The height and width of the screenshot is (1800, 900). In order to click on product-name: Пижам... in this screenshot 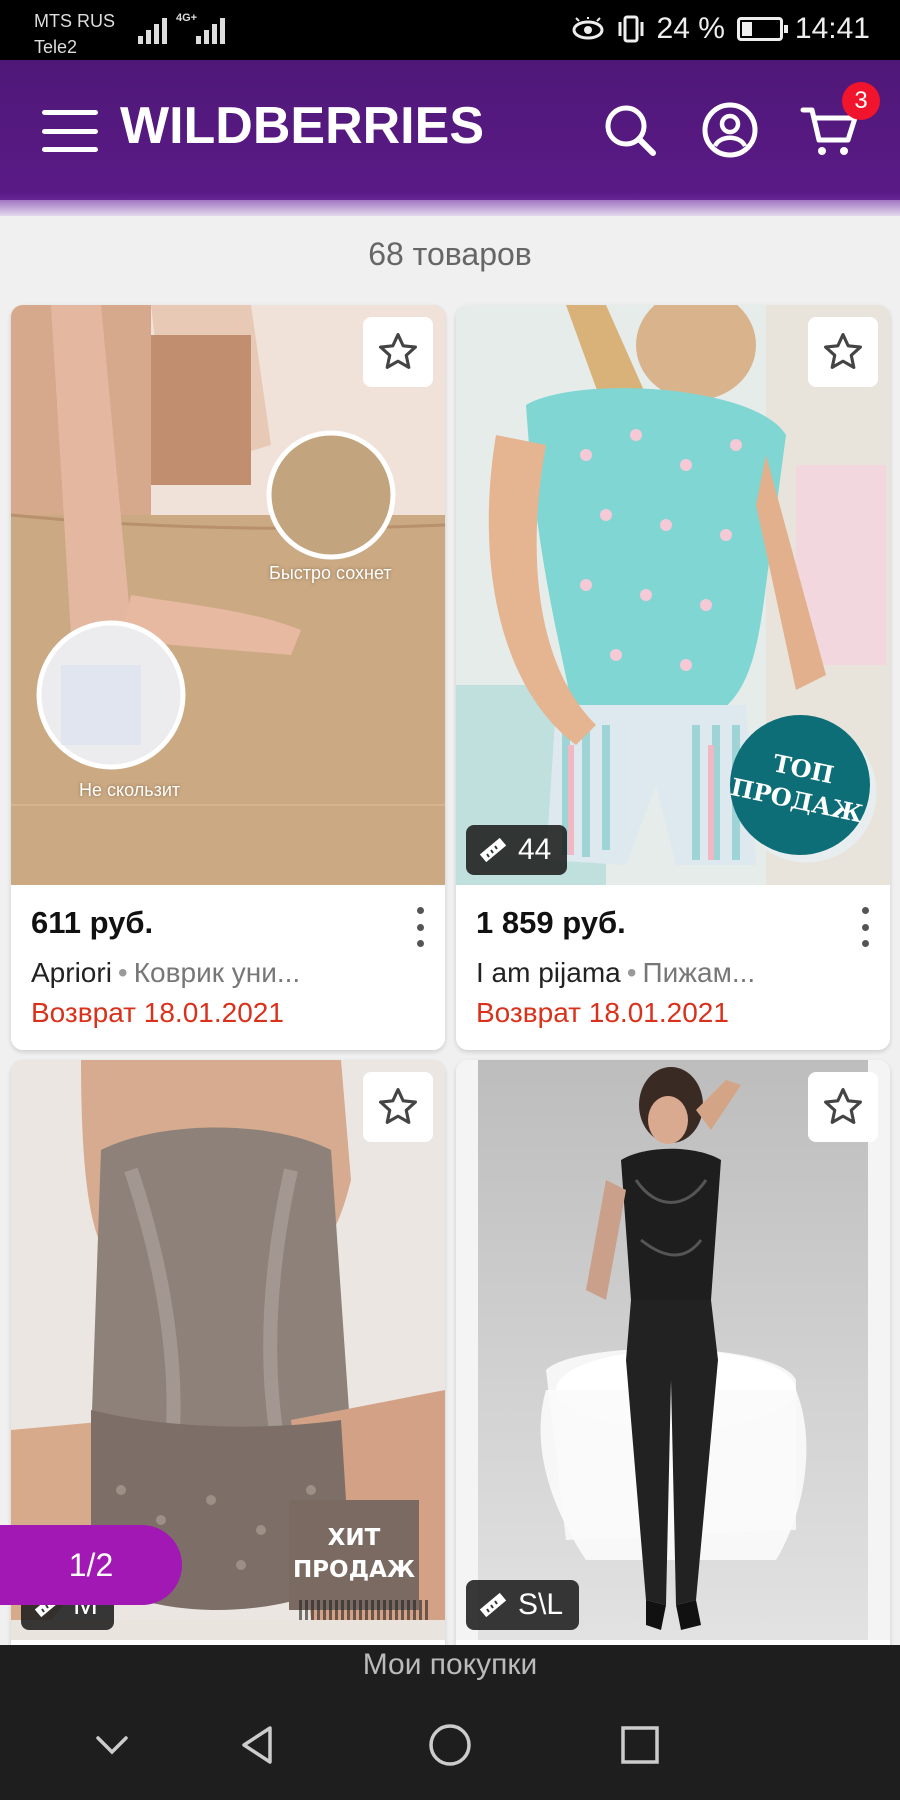, I will do `click(699, 972)`.